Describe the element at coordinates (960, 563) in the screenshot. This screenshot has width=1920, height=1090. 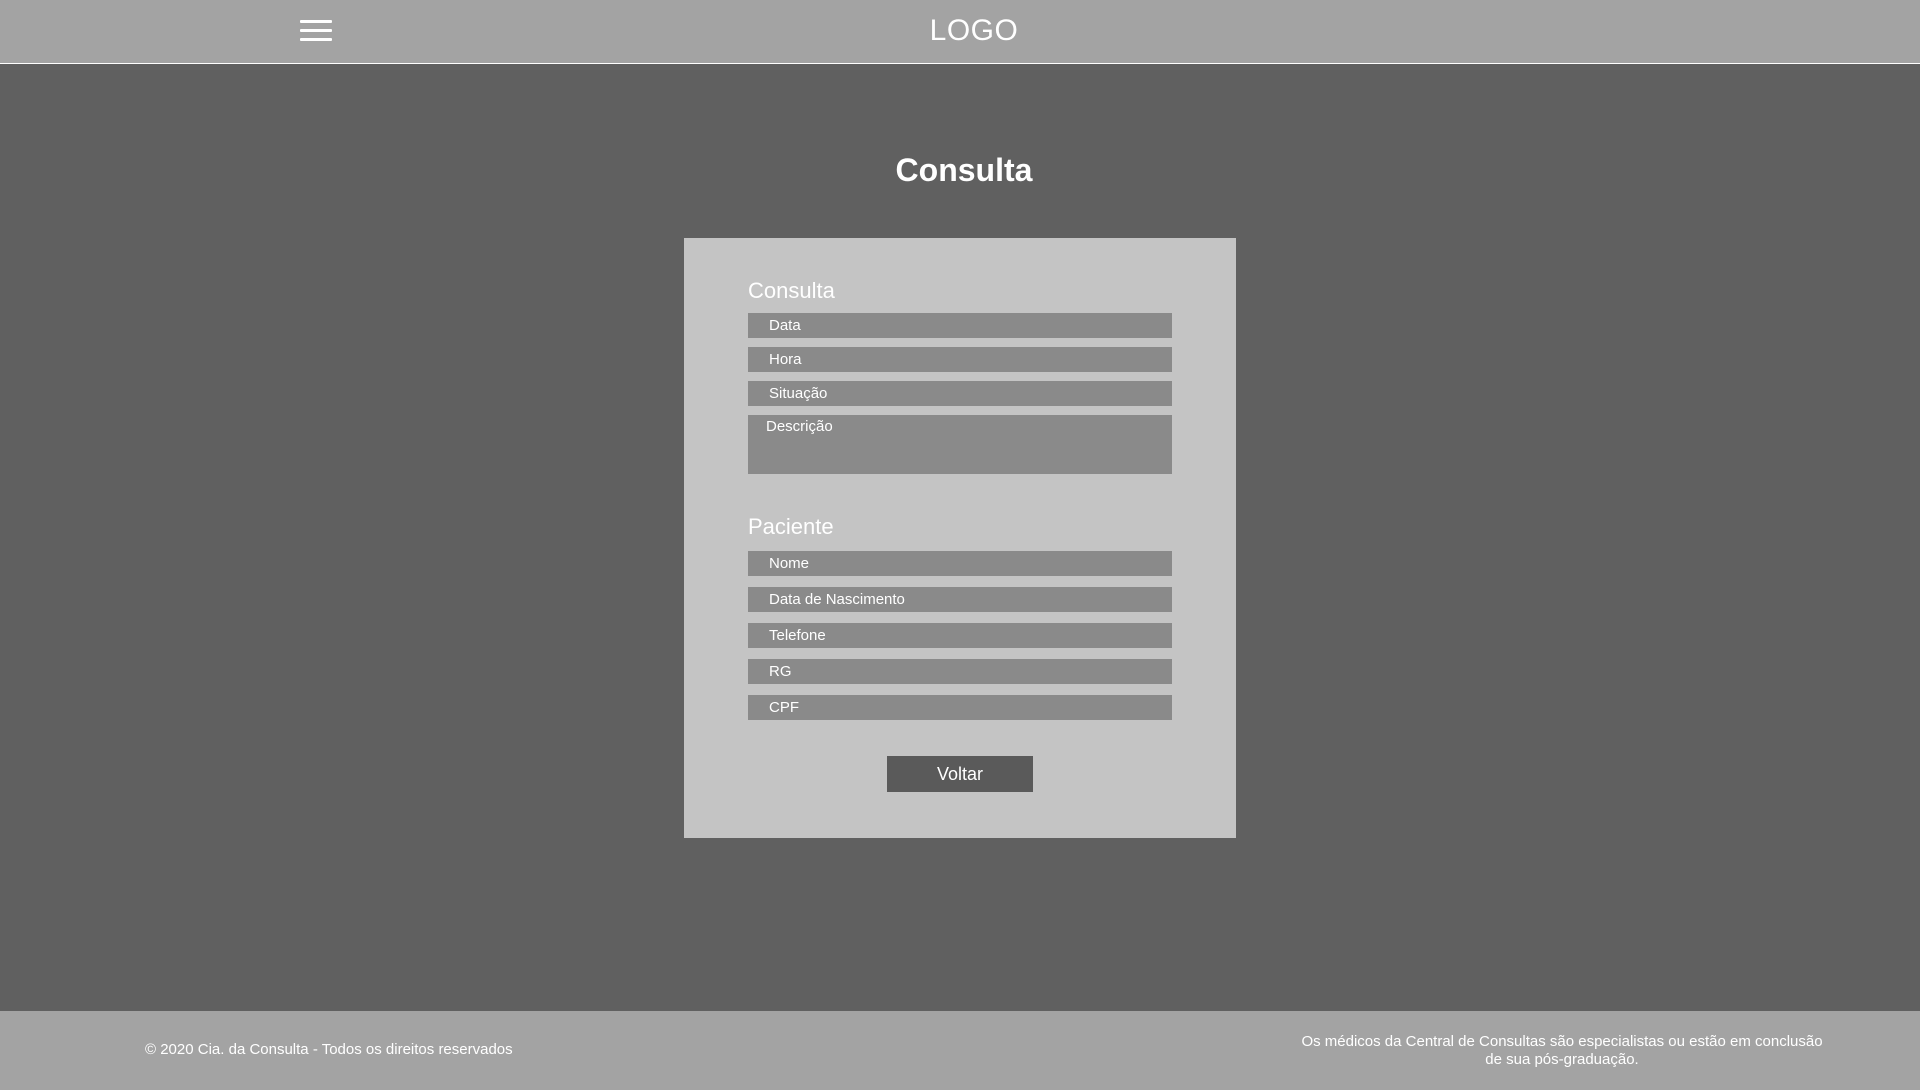
I see `nome-field: Nome` at that location.